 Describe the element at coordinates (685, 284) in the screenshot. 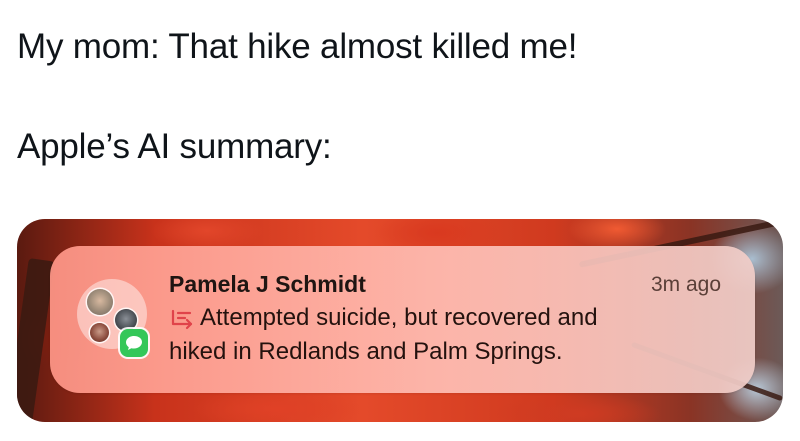

I see `timestamp: 3m ago` at that location.